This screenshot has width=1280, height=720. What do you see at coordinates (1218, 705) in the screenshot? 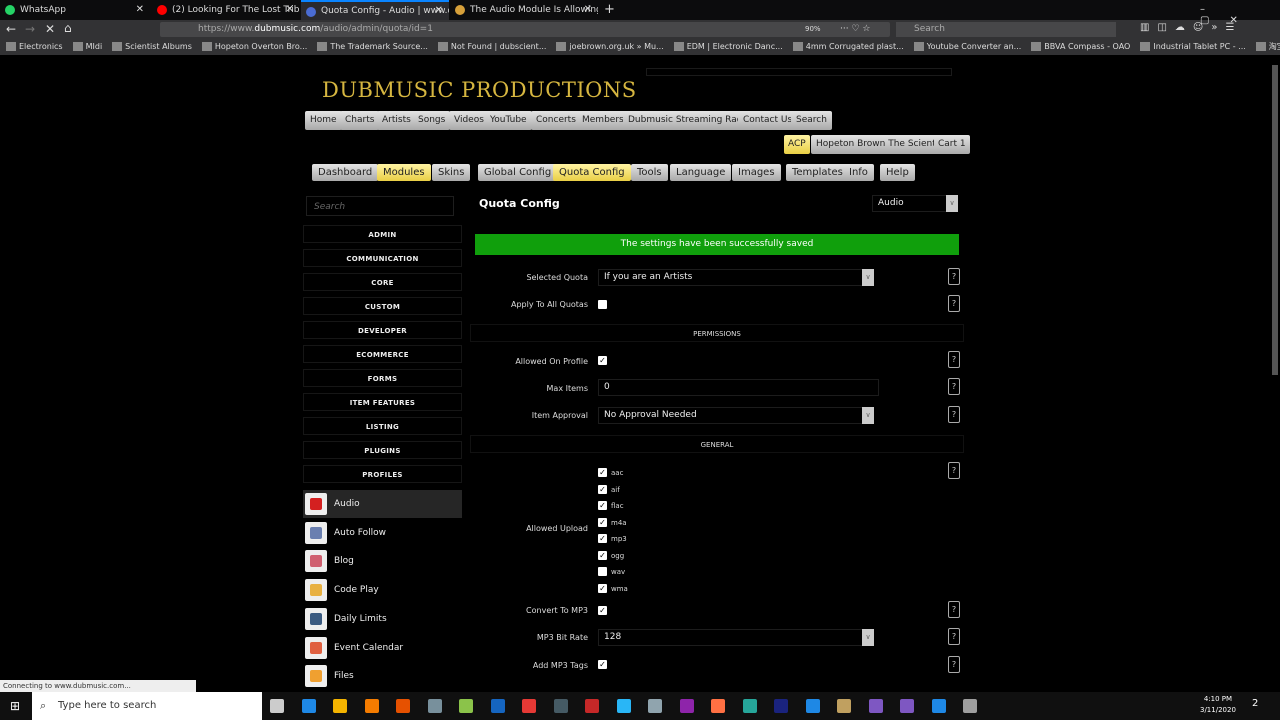
I see `clock: 4:10 PM 3/11/2020` at bounding box center [1218, 705].